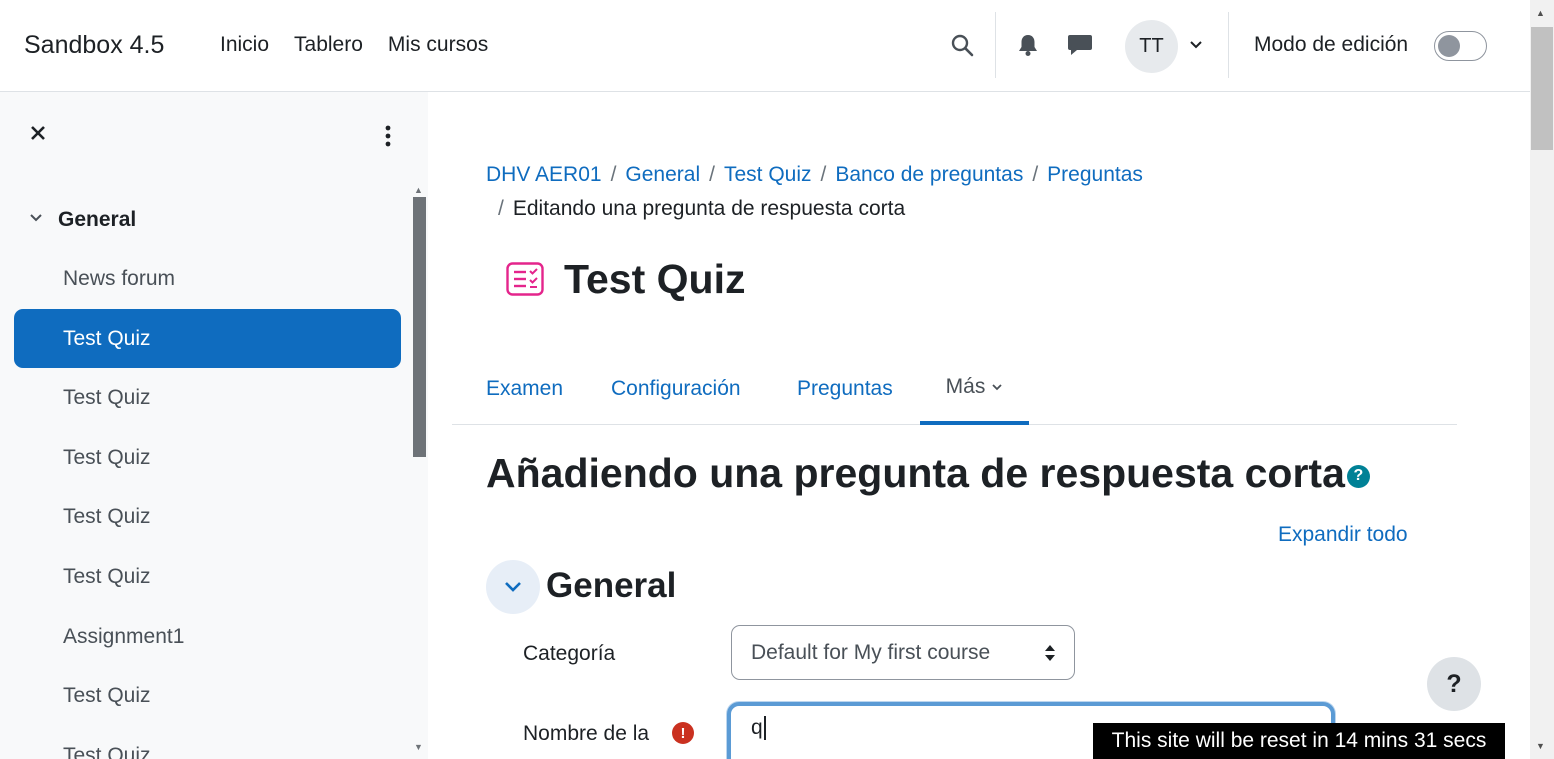 The image size is (1554, 759). What do you see at coordinates (1358, 476) in the screenshot?
I see `help-icon: ?` at bounding box center [1358, 476].